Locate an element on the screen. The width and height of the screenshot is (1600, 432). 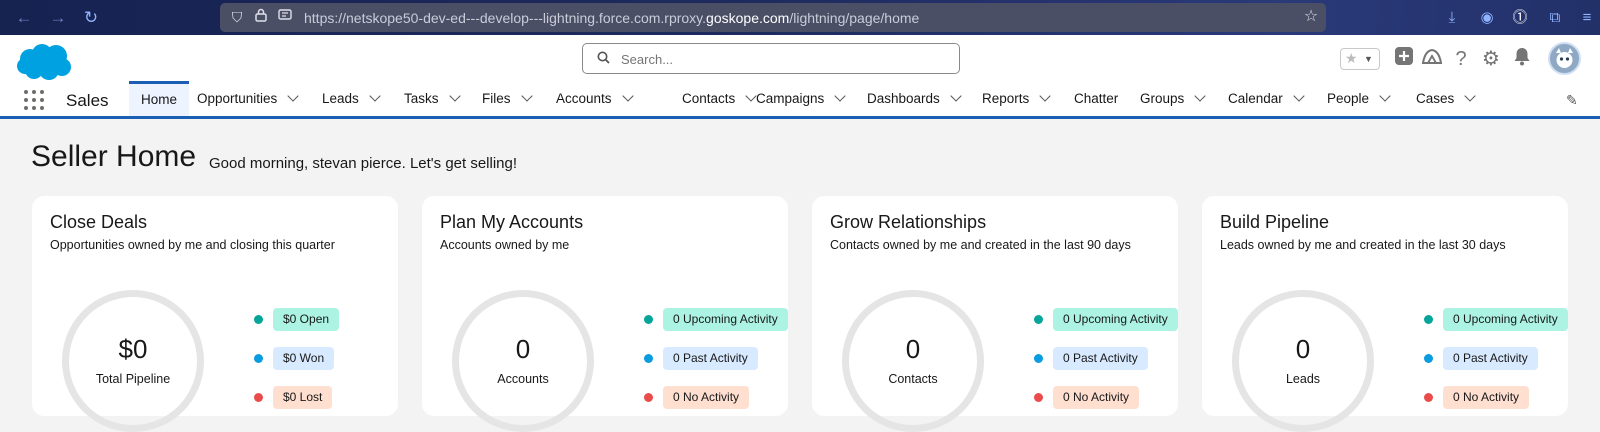
summary-ring: 0 Leads is located at coordinates (1303, 361).